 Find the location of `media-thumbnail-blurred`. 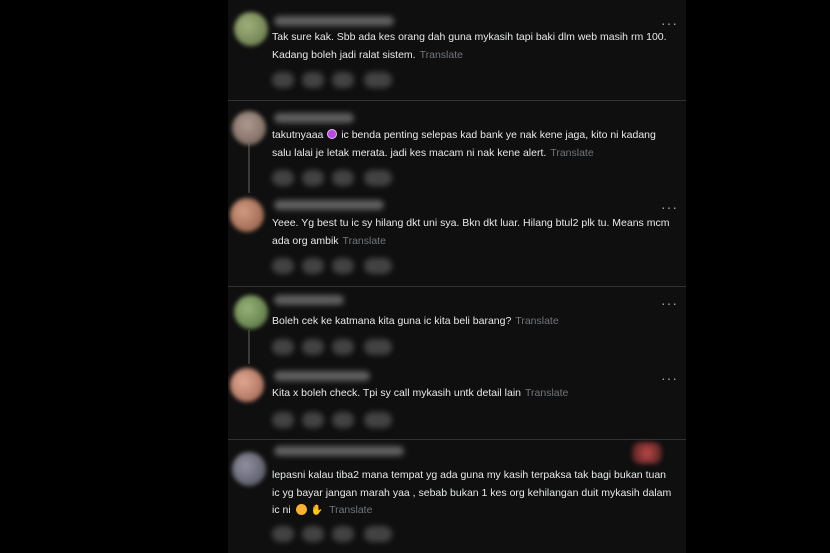

media-thumbnail-blurred is located at coordinates (647, 453).